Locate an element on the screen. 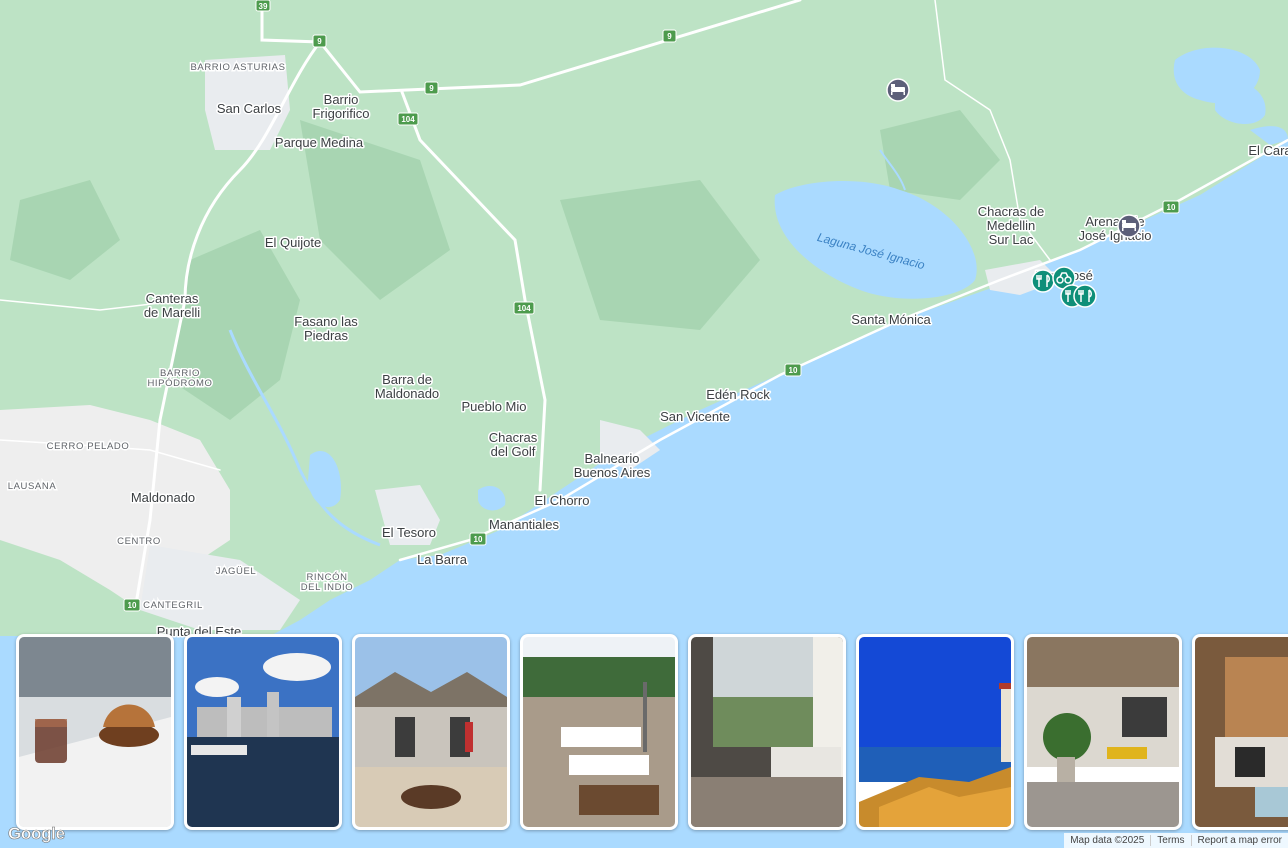  map-data-attribution: Map data ©2025 is located at coordinates (1107, 840).